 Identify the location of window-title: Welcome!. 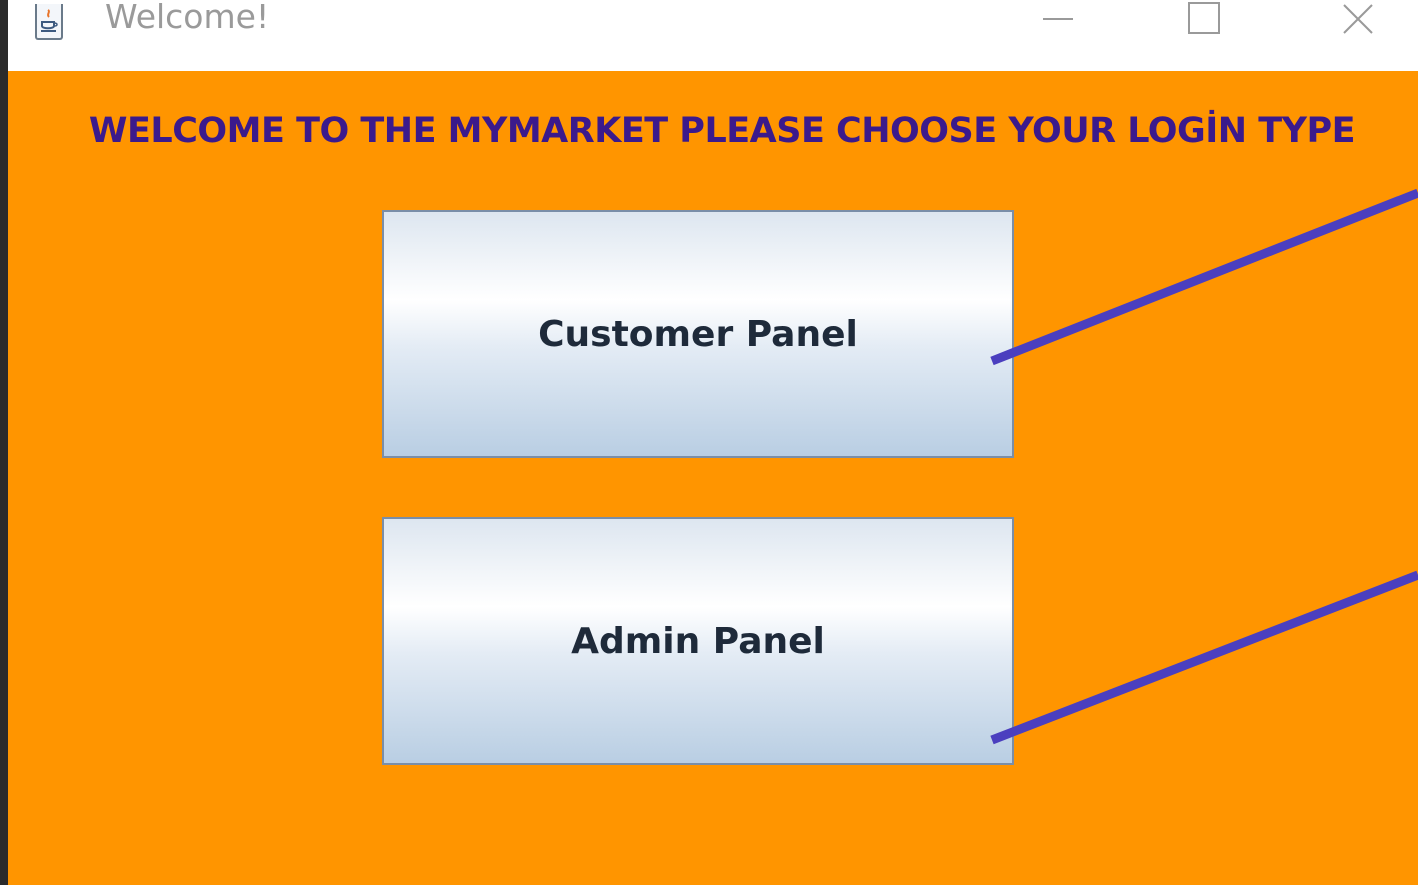
(187, 18).